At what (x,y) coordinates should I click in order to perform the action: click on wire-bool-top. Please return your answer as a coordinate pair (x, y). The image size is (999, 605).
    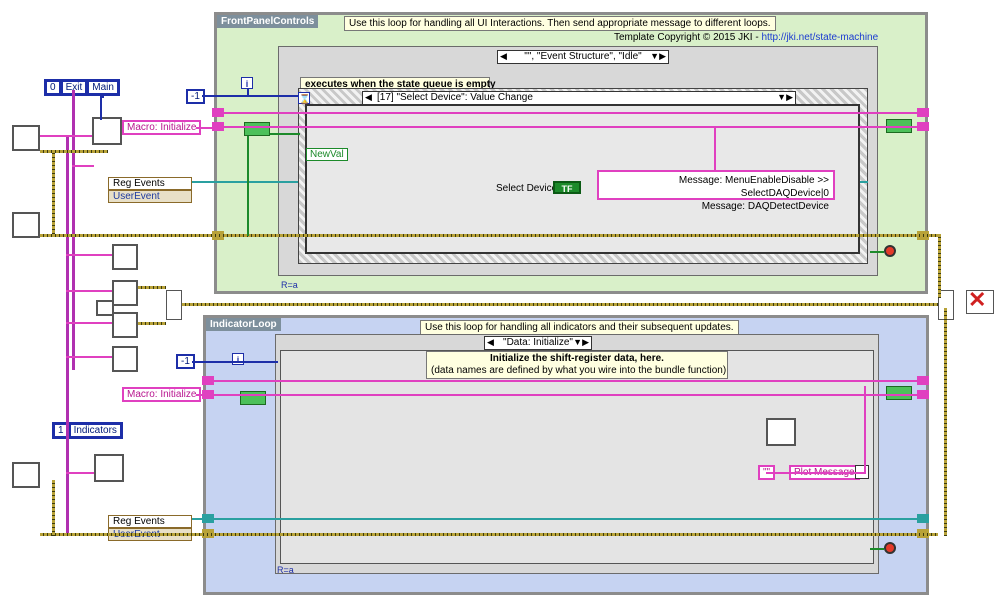
    Looking at the image, I should click on (285, 134).